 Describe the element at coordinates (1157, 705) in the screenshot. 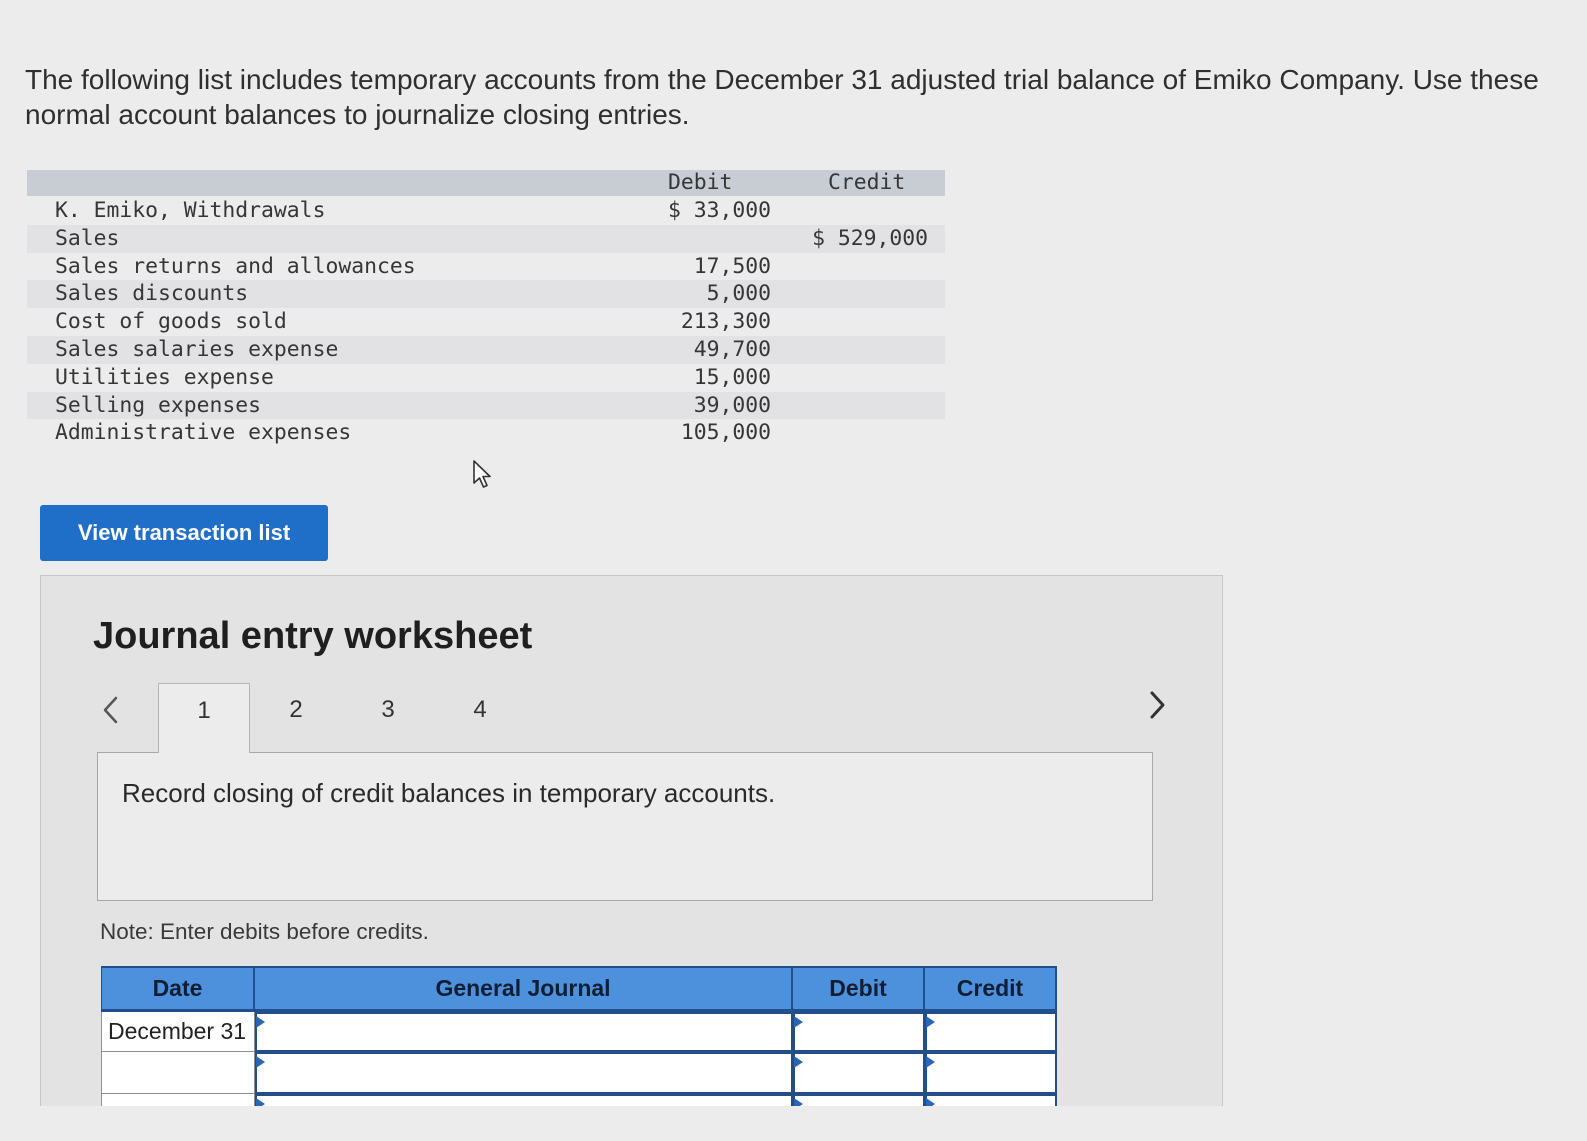

I see `chevron-right-icon` at that location.